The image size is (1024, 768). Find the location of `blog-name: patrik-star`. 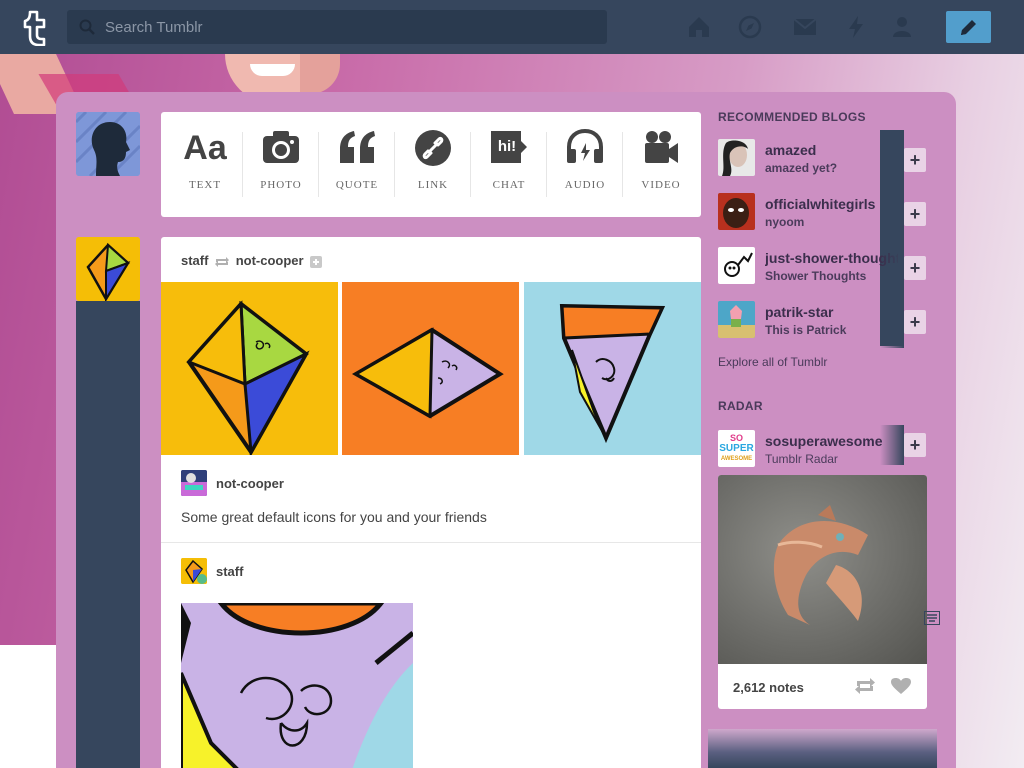

blog-name: patrik-star is located at coordinates (831, 312).